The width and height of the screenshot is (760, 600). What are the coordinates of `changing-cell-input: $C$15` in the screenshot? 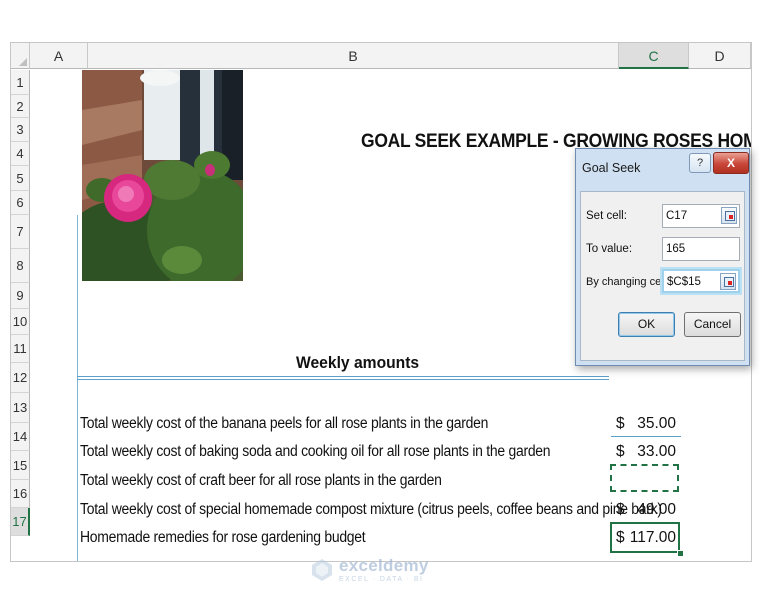 It's located at (701, 281).